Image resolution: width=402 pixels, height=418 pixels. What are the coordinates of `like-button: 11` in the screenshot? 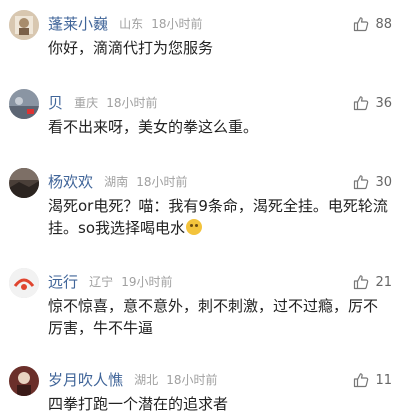 It's located at (372, 380).